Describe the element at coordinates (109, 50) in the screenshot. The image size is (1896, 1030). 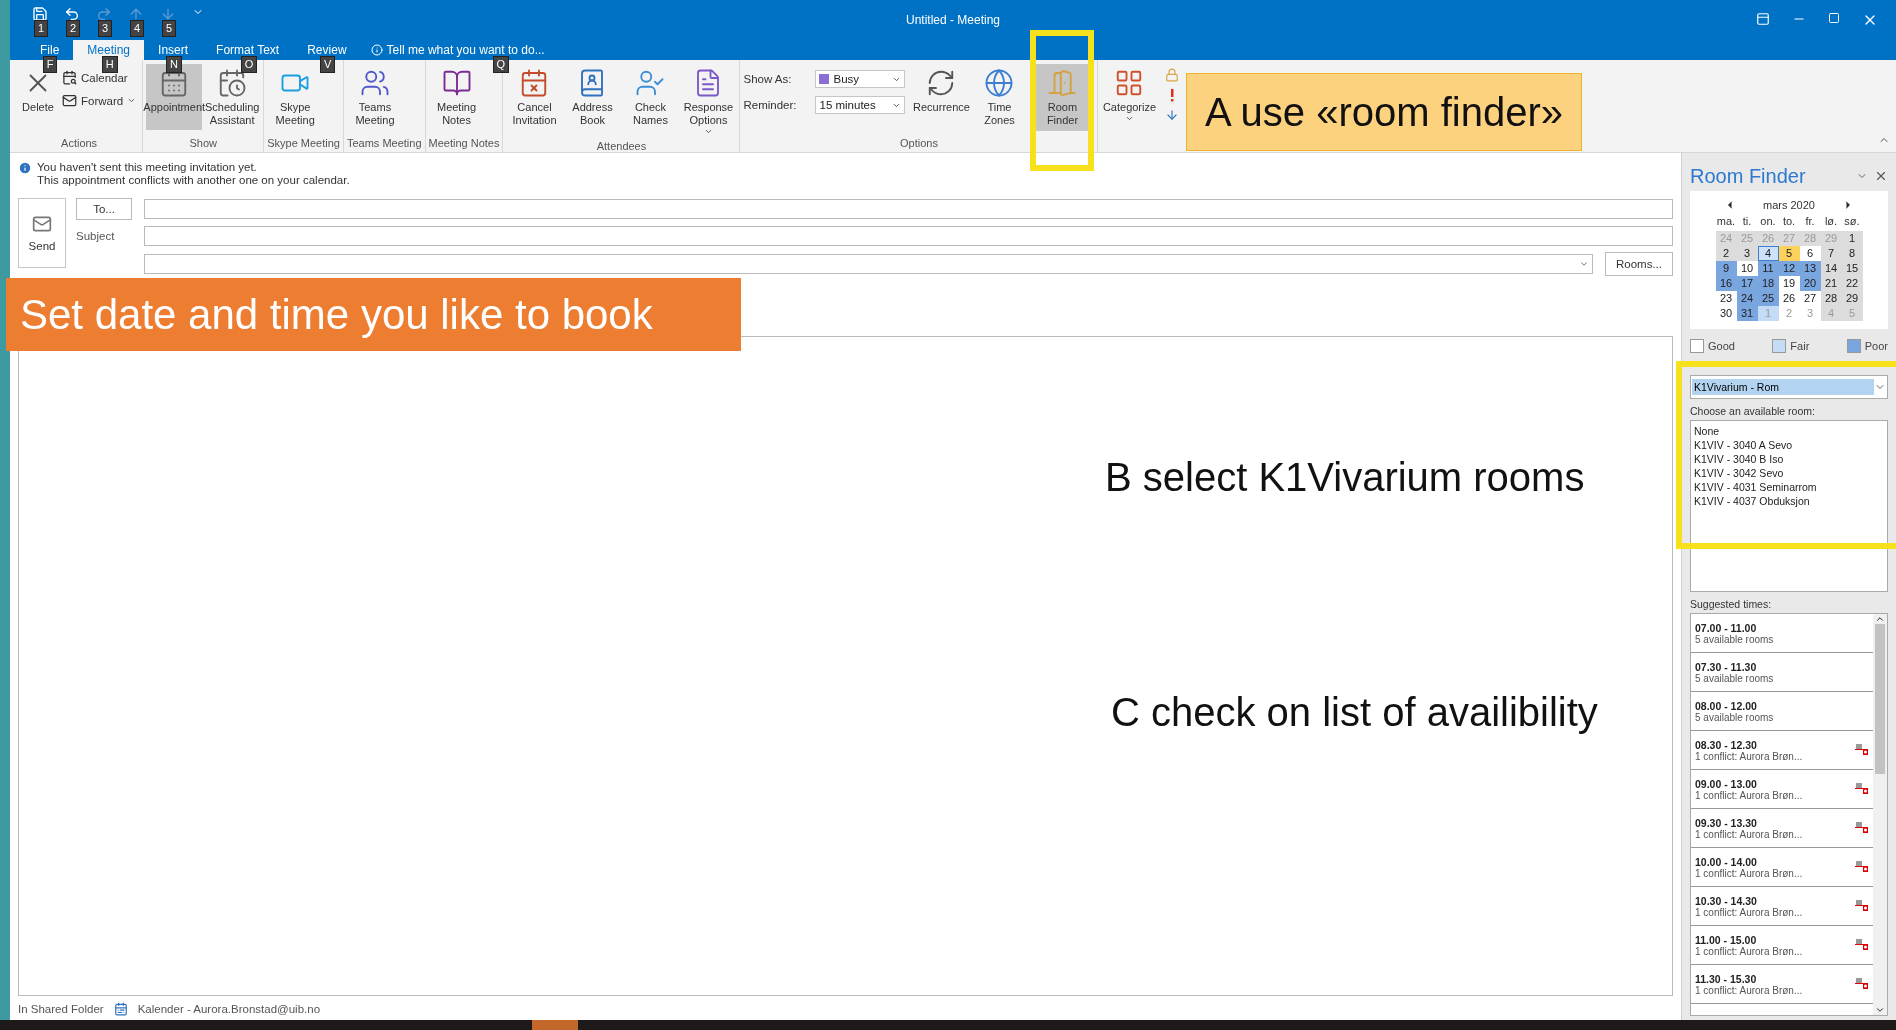
I see `ribbon-tab: Meeting` at that location.